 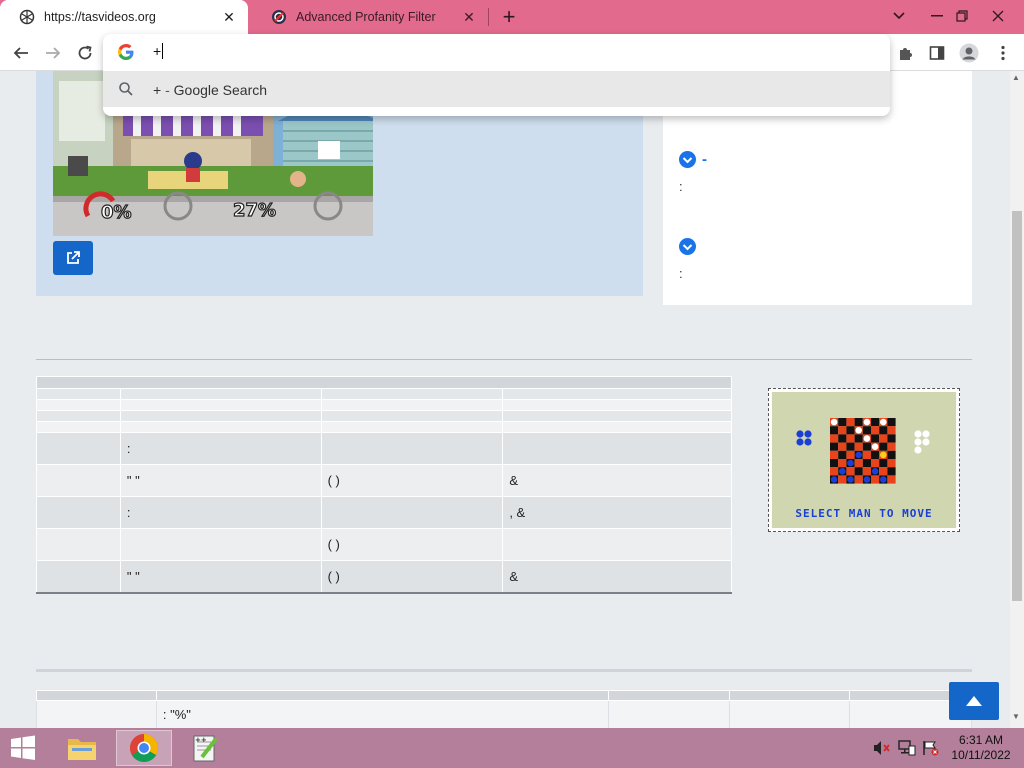 What do you see at coordinates (496, 52) in the screenshot?
I see `address-bar-input: +` at bounding box center [496, 52].